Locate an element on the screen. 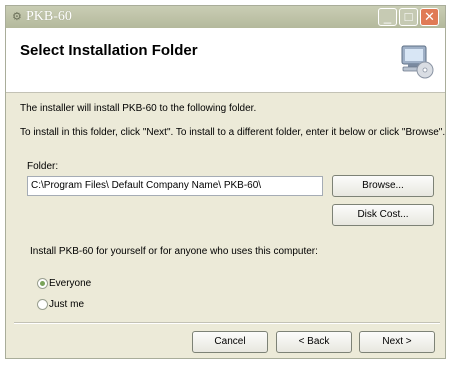 Image resolution: width=452 pixels, height=365 pixels. app-icon: ⚙ is located at coordinates (17, 17).